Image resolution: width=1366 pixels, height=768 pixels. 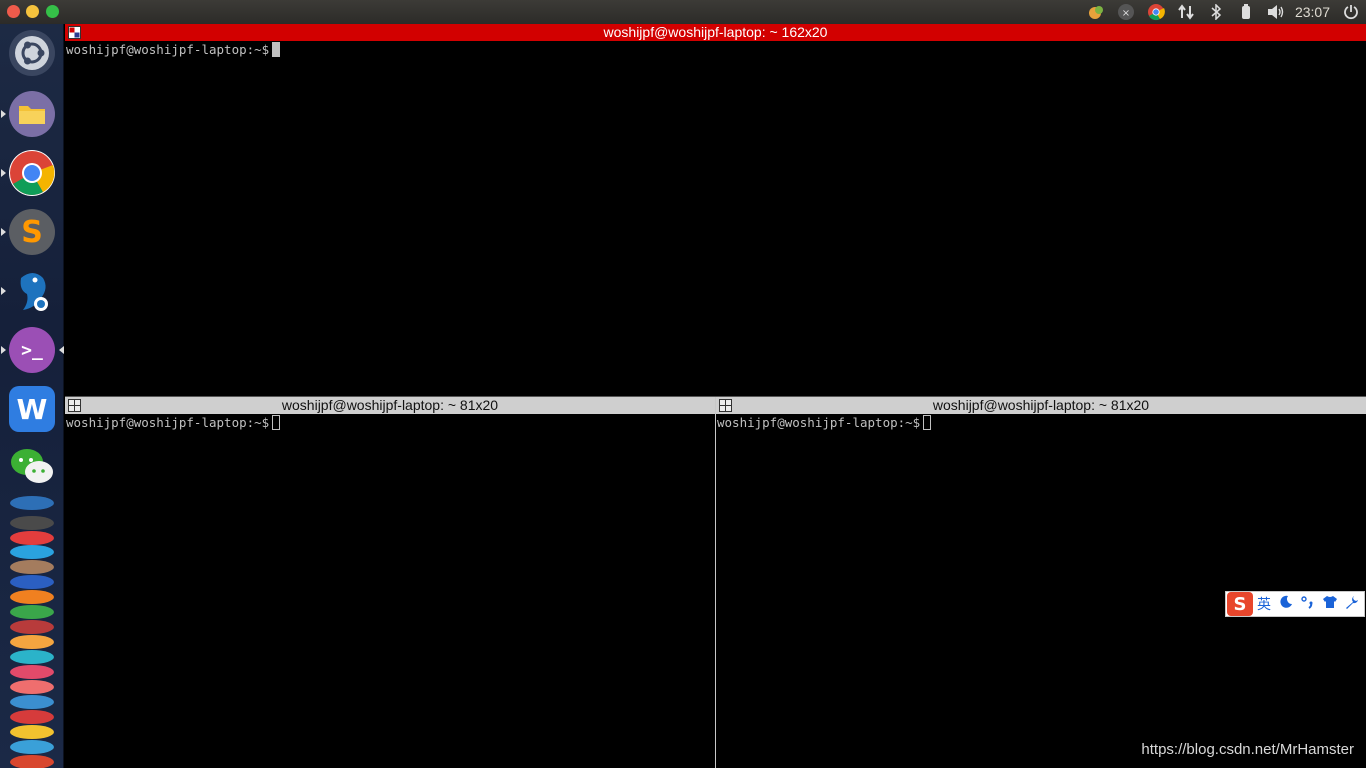 I want to click on ime-logo-icon: S, so click(x=1240, y=604).